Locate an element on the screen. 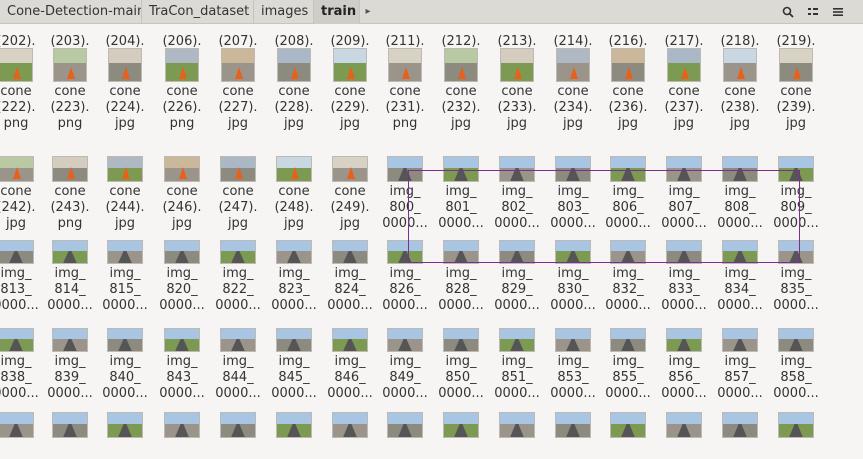  file-name-line: (224). is located at coordinates (125, 107).